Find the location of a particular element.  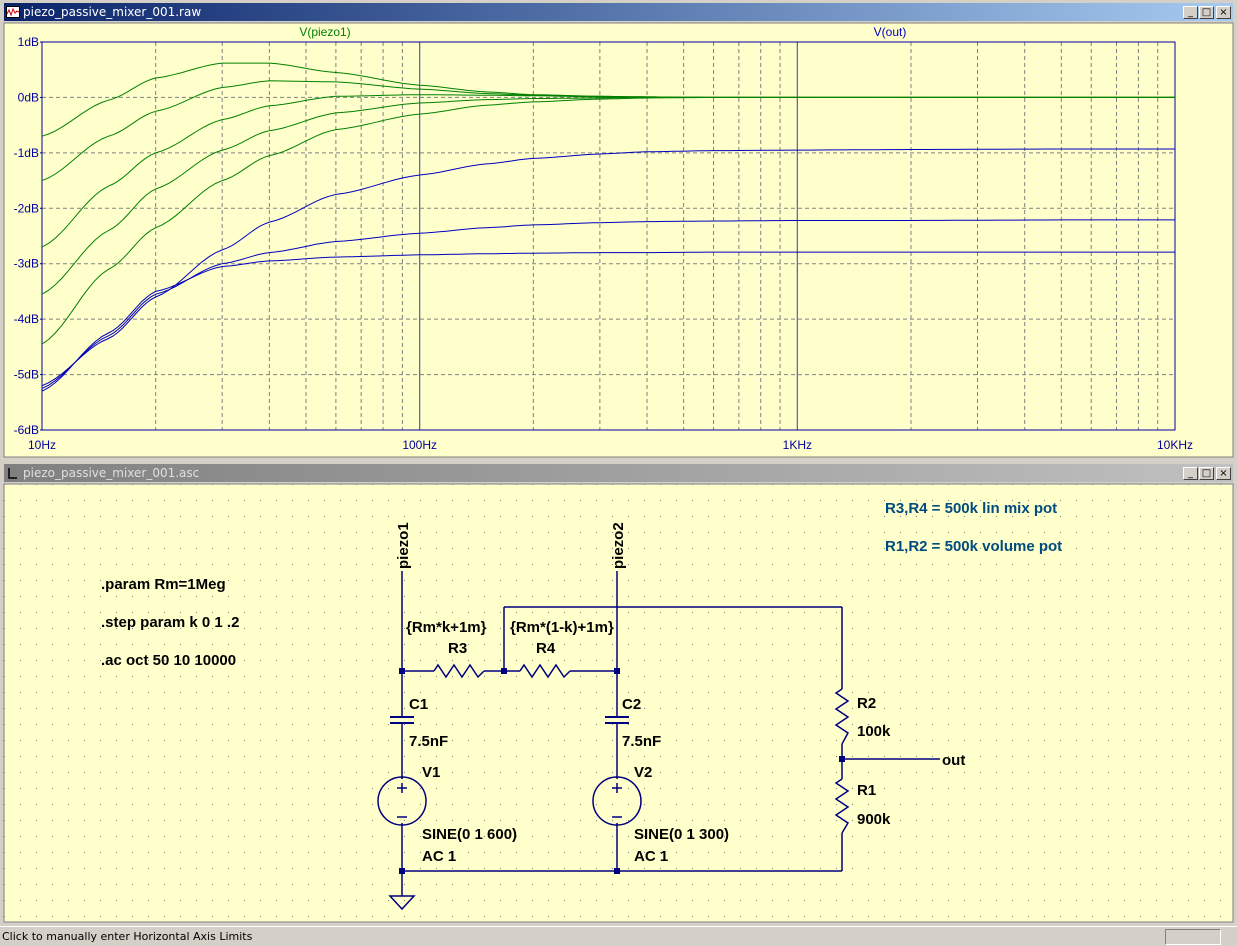

y-tick-label: 0dB is located at coordinates (28, 97).